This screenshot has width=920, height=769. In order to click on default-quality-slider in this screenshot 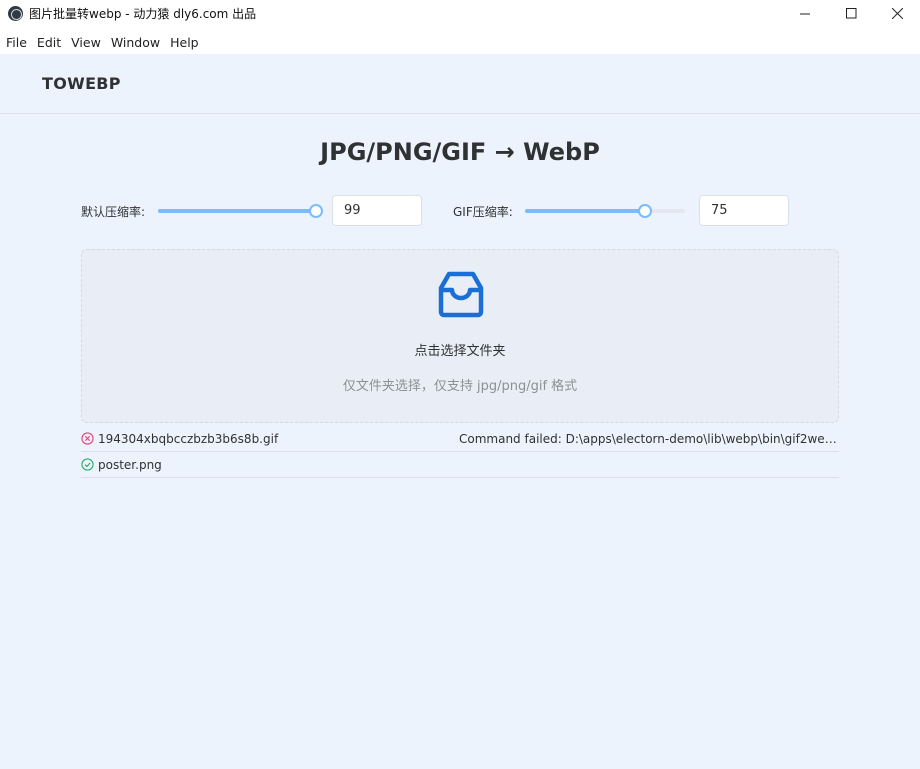, I will do `click(240, 211)`.